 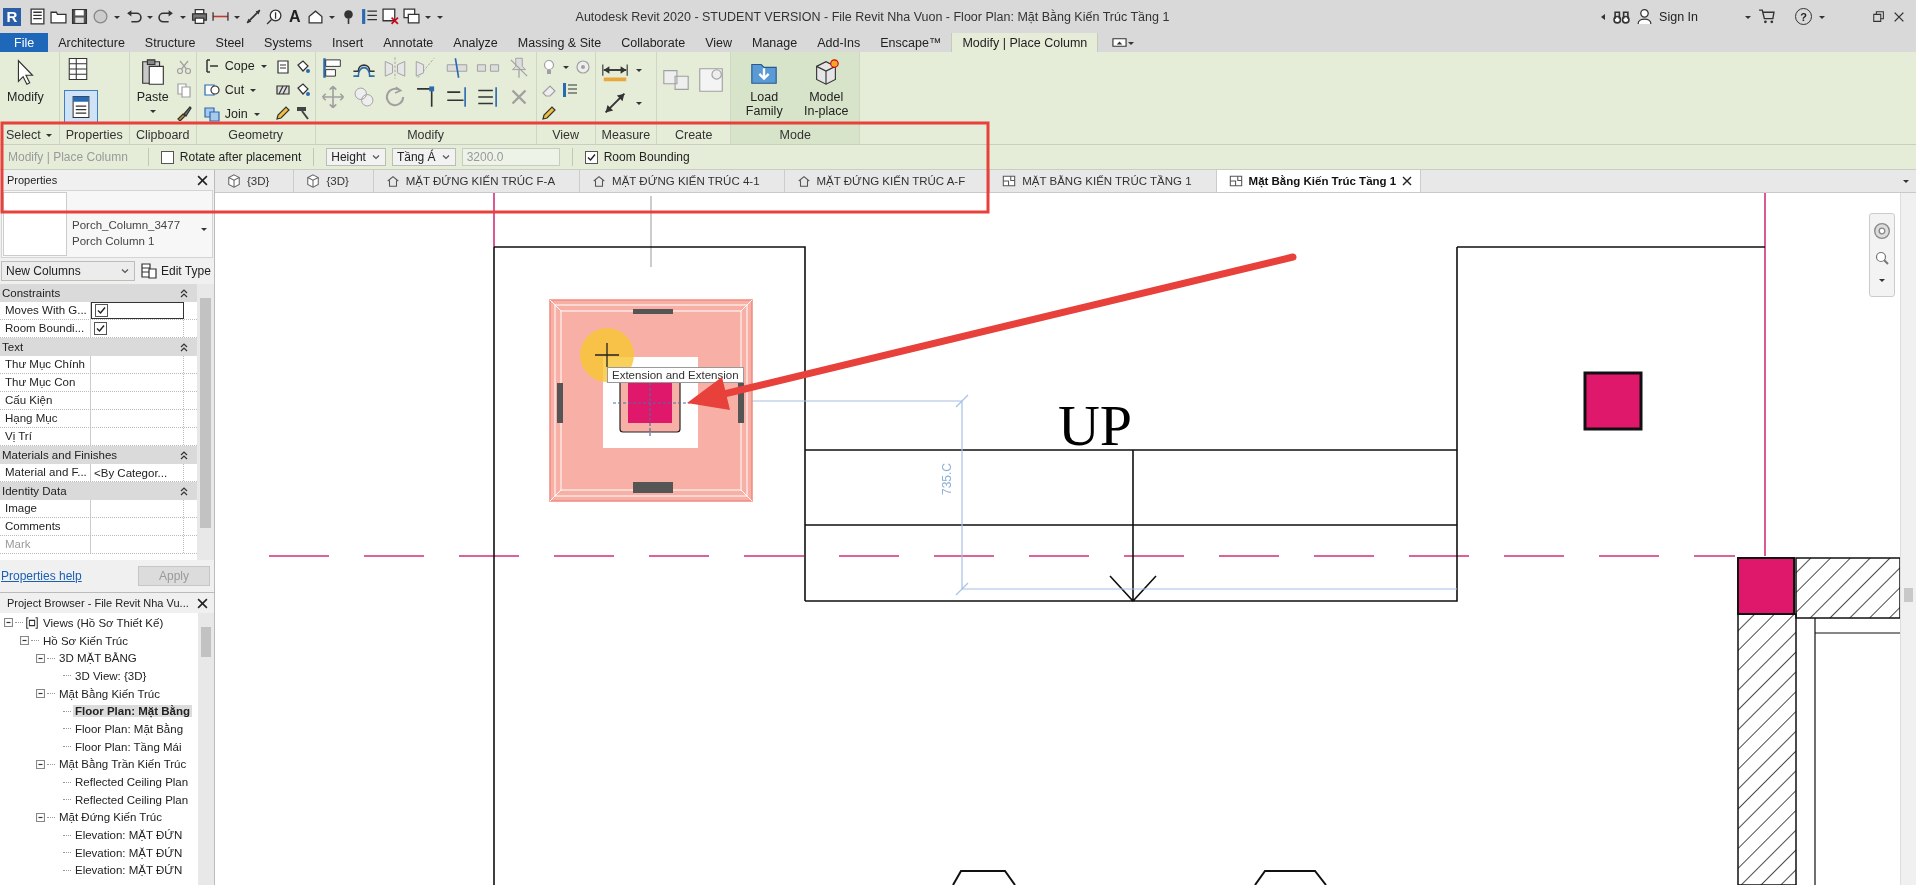 What do you see at coordinates (255, 181) in the screenshot?
I see `document-tab: {3D}` at bounding box center [255, 181].